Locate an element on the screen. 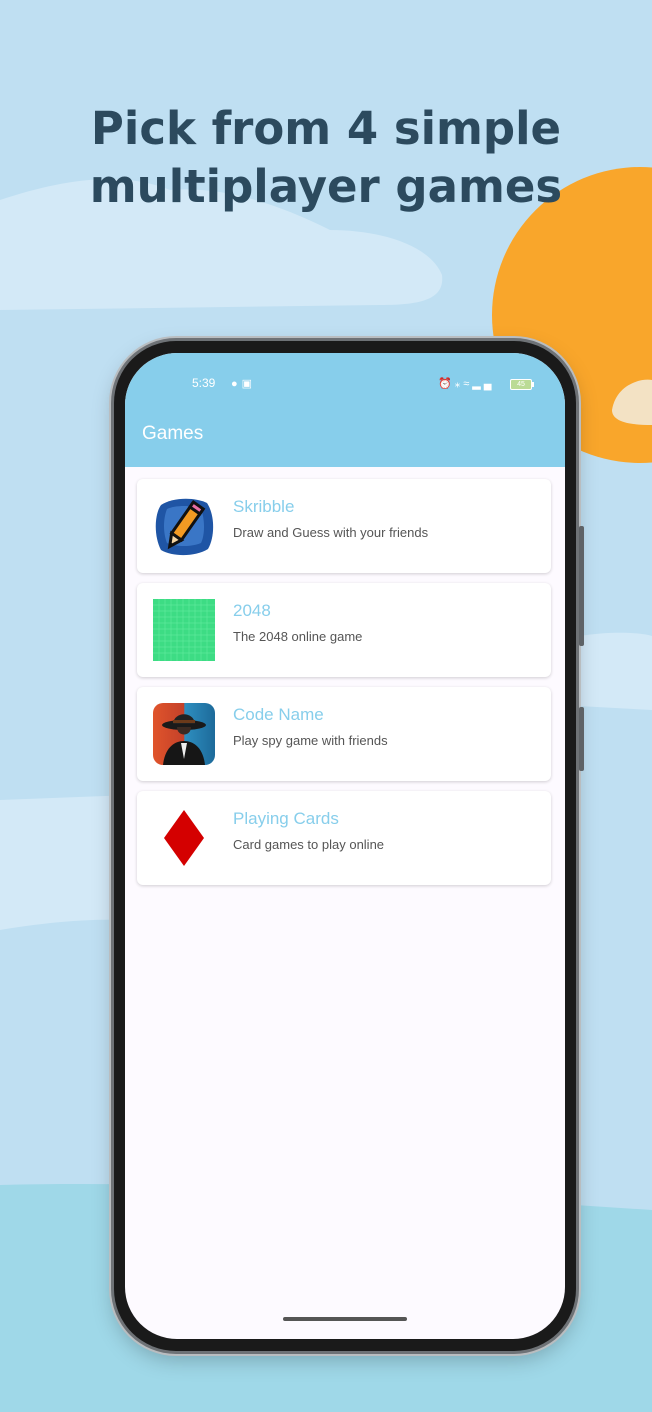  wifi-icon: ≈ is located at coordinates (468, 384).